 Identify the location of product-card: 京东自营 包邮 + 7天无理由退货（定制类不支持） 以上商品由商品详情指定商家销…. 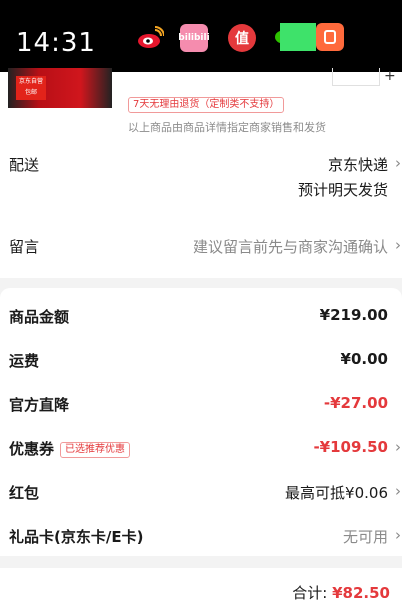
(201, 103).